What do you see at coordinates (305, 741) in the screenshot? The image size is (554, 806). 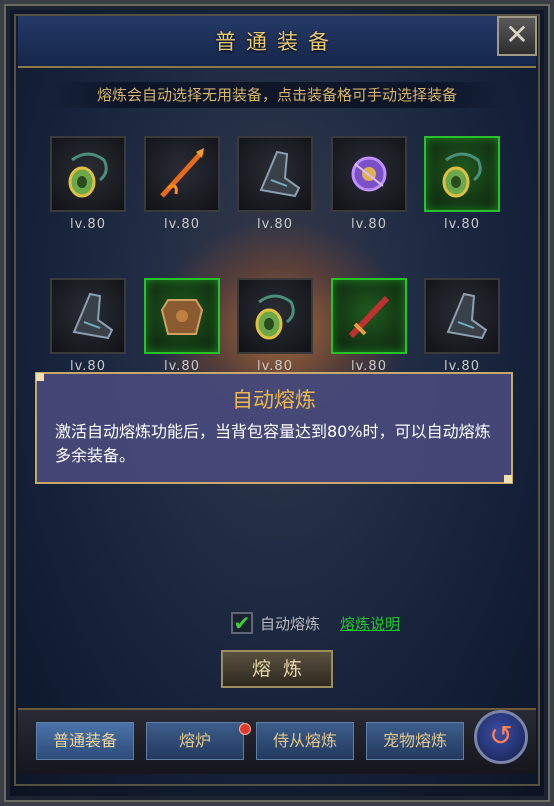 I see `tab-attendant-smelt: 侍从熔炼` at bounding box center [305, 741].